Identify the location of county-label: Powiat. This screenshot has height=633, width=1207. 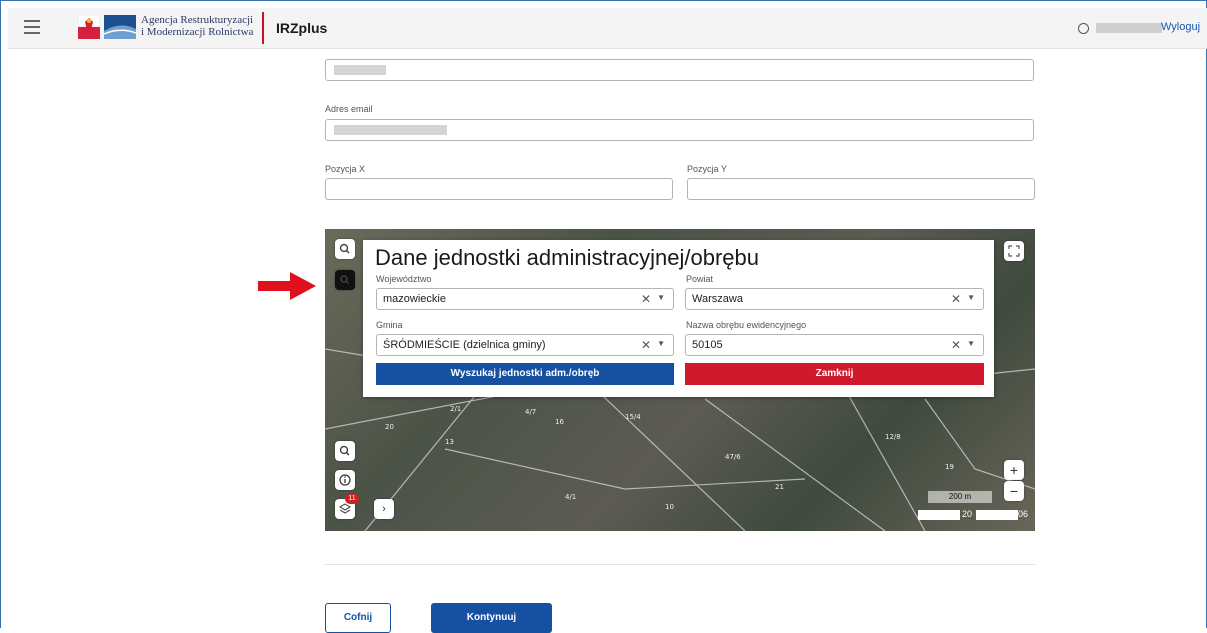
(700, 279).